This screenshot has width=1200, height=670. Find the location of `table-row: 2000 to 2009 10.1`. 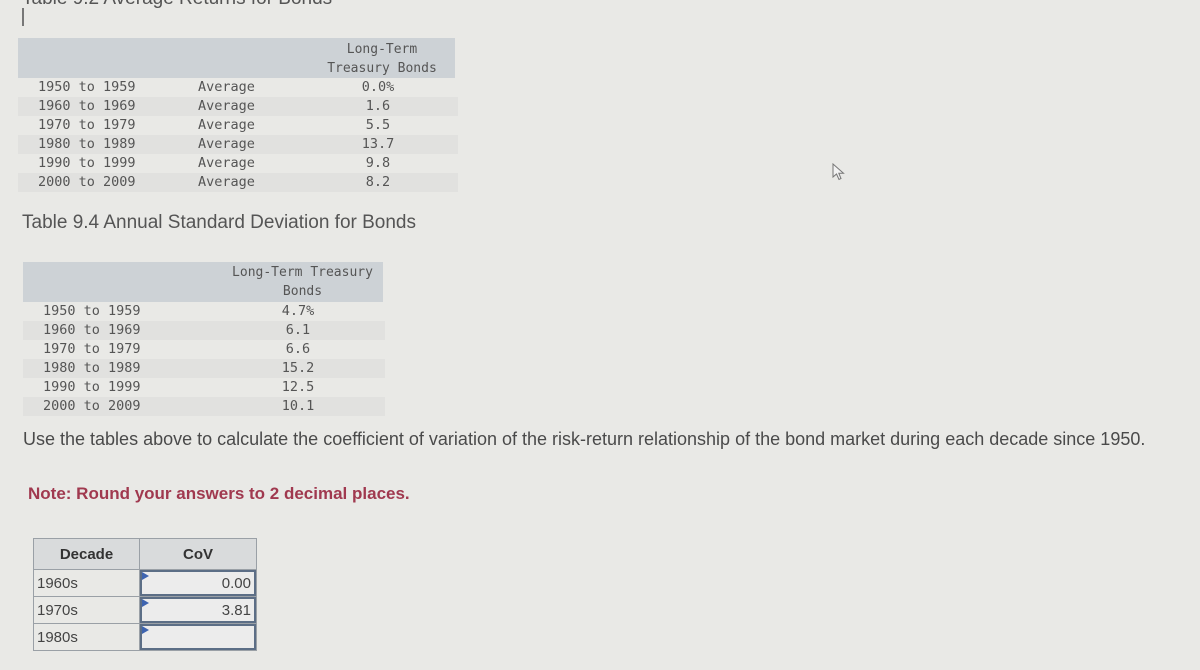

table-row: 2000 to 2009 10.1 is located at coordinates (204, 406).